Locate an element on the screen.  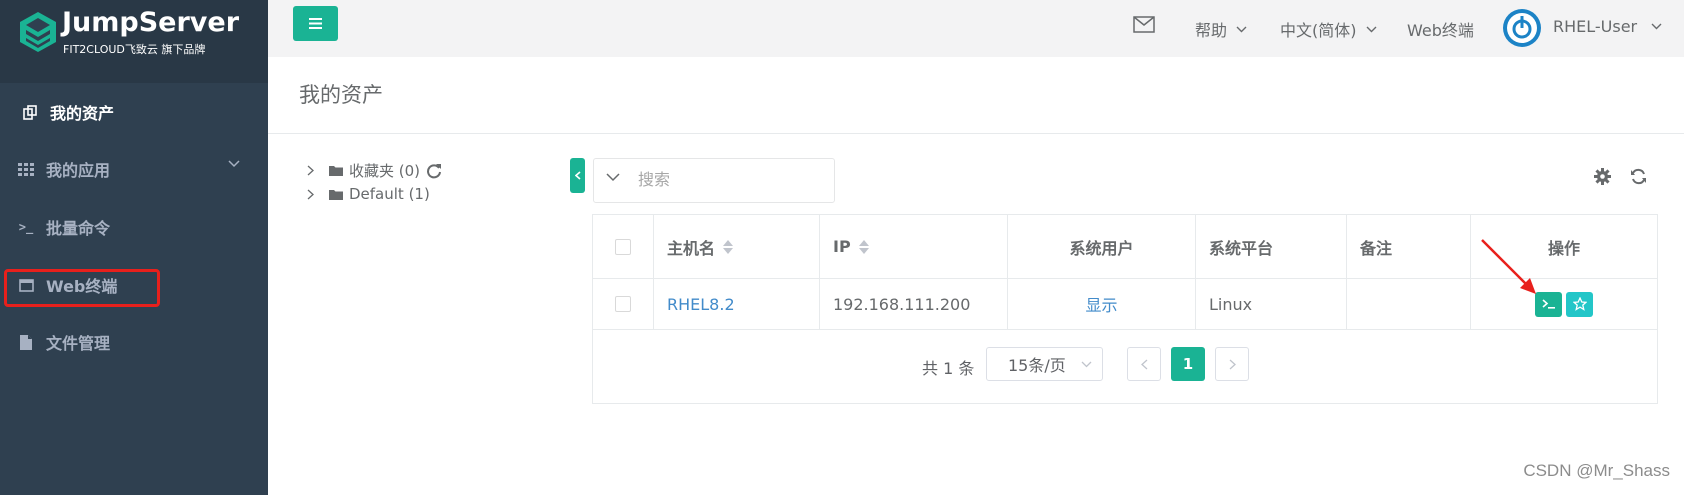
tree-node-default: Default (1) is located at coordinates (368, 194).